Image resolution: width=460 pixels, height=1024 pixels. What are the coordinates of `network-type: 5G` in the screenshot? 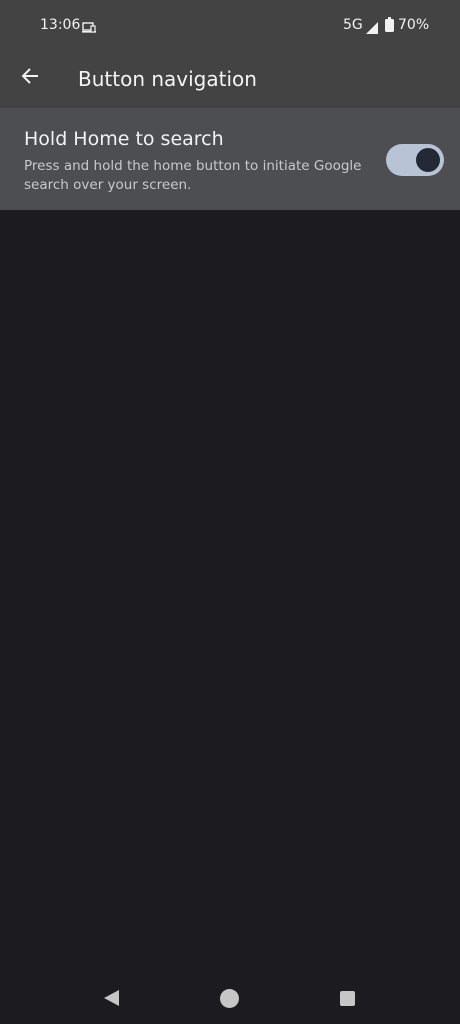 It's located at (353, 25).